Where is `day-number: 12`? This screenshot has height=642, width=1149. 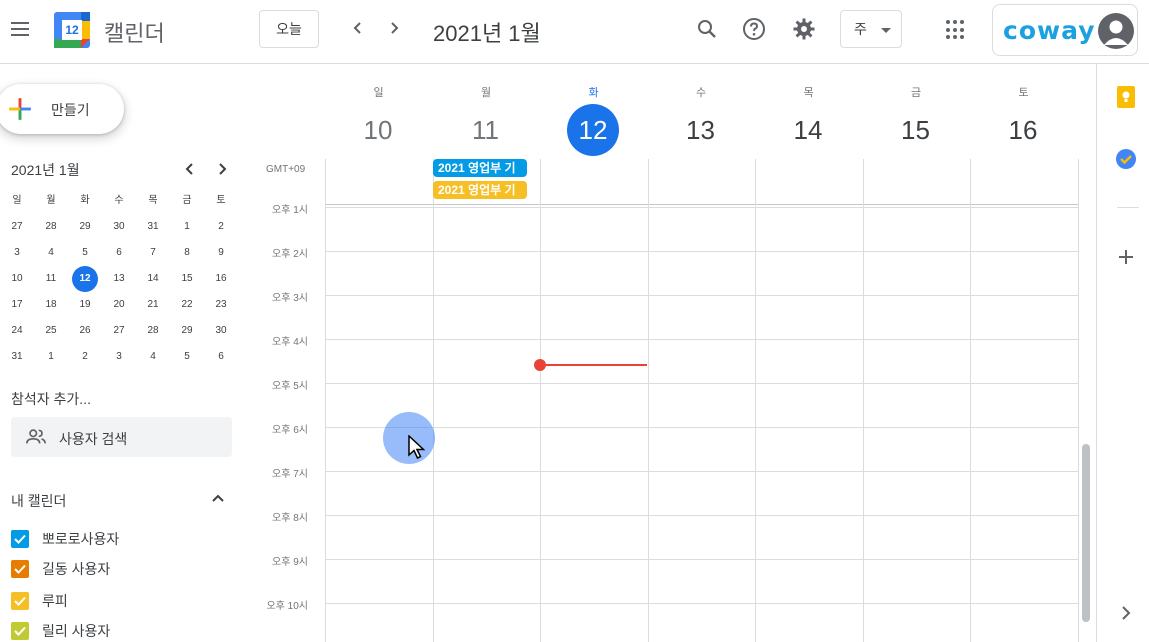 day-number: 12 is located at coordinates (593, 130).